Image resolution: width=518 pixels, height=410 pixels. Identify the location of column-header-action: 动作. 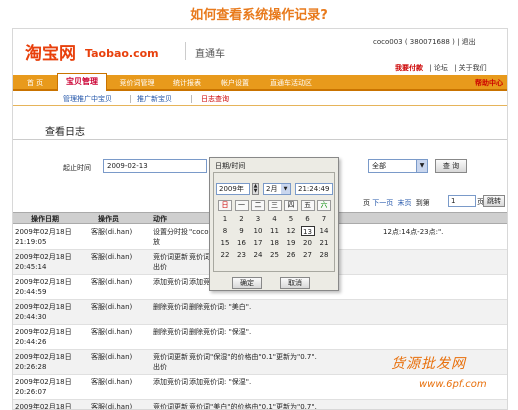
(160, 219).